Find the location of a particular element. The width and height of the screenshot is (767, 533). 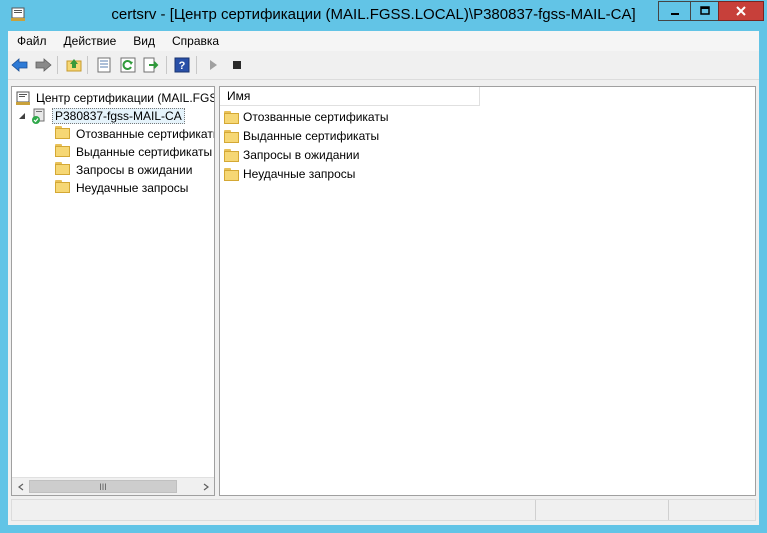

start-service-button is located at coordinates (213, 65).